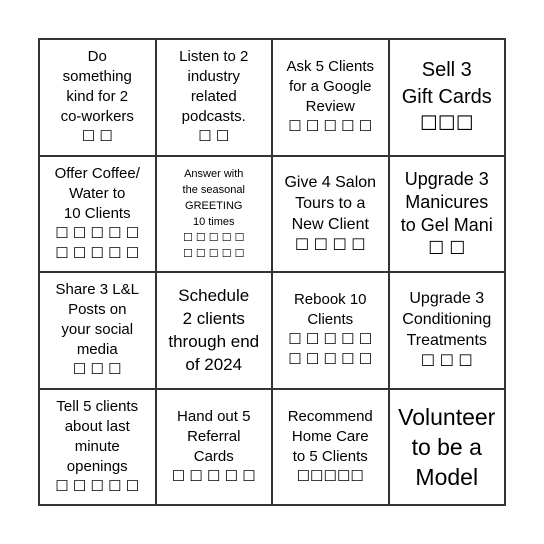 The width and height of the screenshot is (544, 544). I want to click on bingo-cell: Recommend Home Care to 5 Clients ☐☐☐☐☐, so click(330, 446).